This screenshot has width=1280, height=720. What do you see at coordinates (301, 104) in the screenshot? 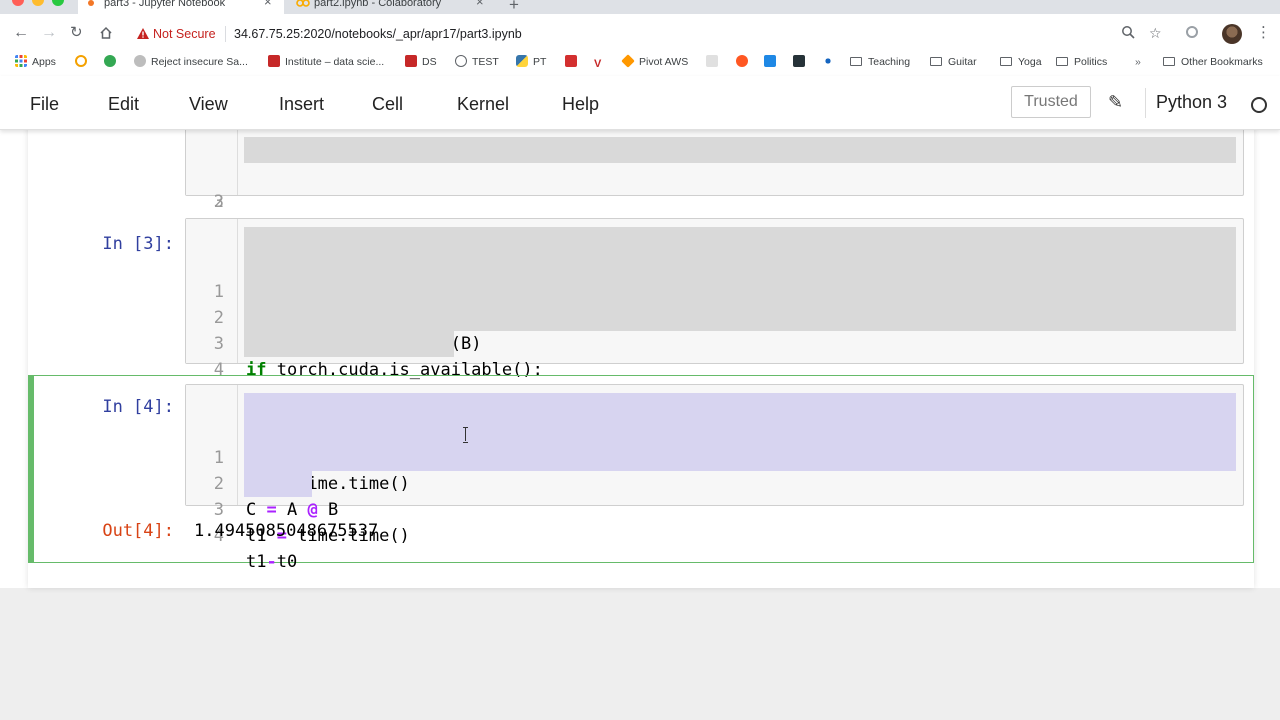
I see `menu-insert: Insert` at bounding box center [301, 104].